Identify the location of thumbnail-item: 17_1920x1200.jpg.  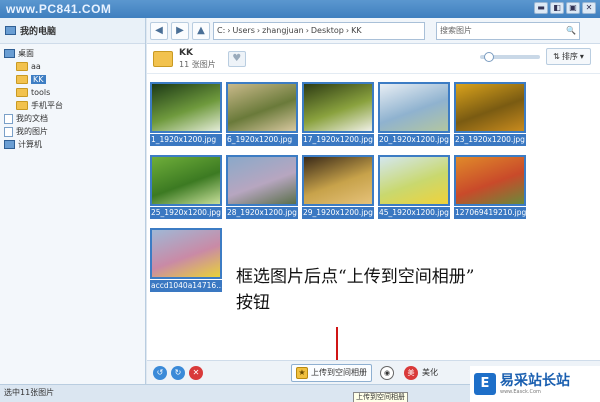
(338, 114).